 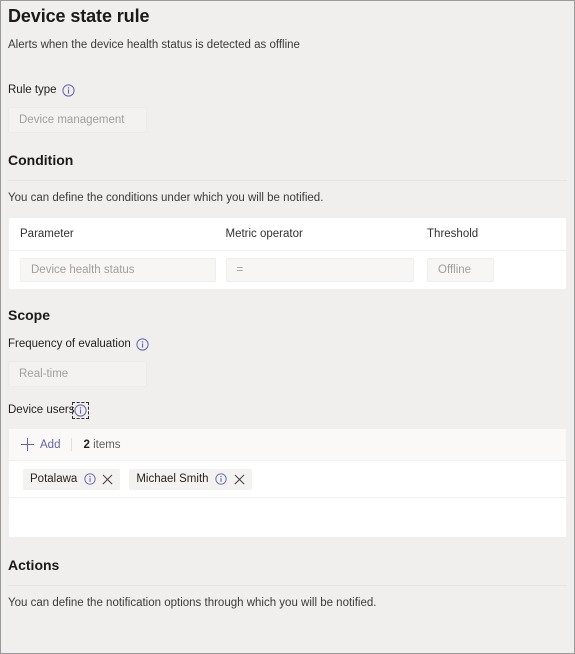 I want to click on page-title: Device state rule, so click(x=79, y=16).